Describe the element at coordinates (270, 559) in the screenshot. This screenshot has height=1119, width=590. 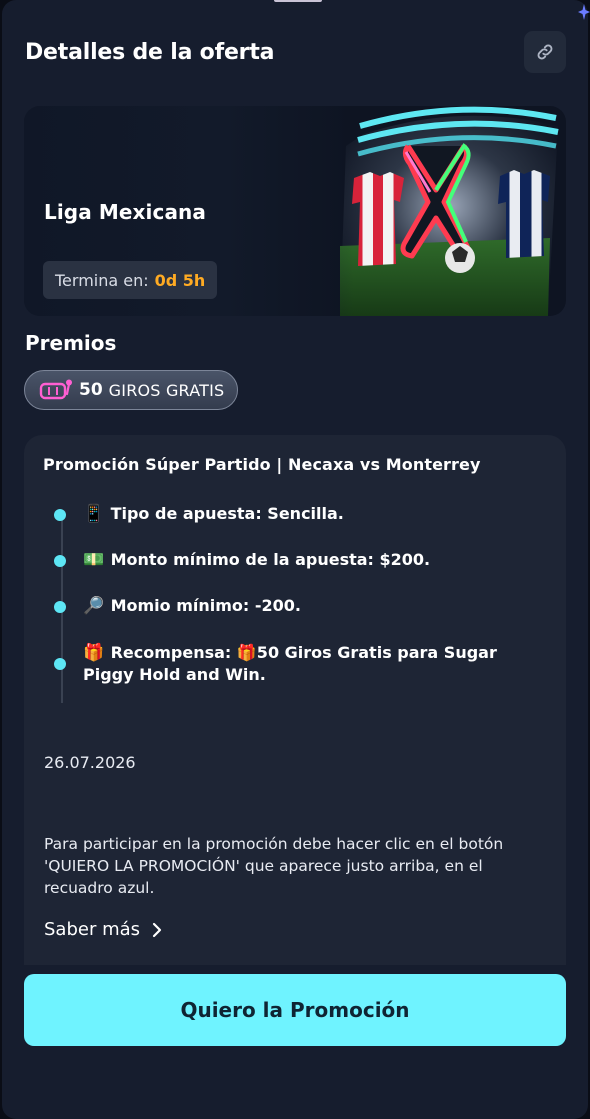
I see `minimum-amount-text: Monto mínimo de la apuesta: $200.` at that location.